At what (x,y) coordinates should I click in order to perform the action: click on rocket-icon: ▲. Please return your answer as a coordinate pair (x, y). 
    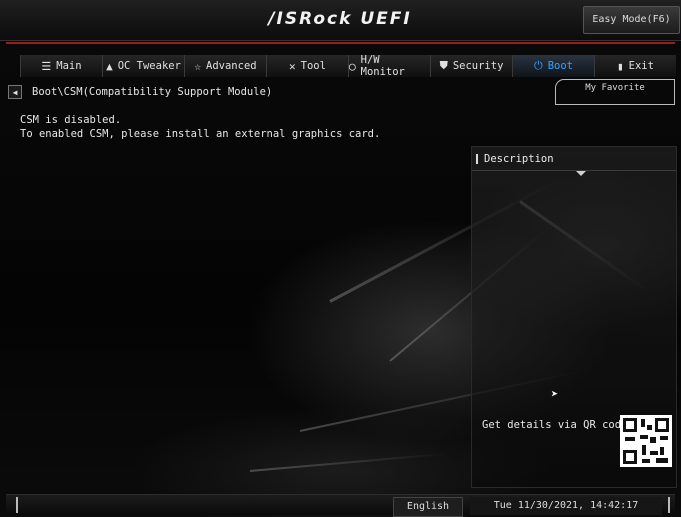
    Looking at the image, I should click on (109, 66).